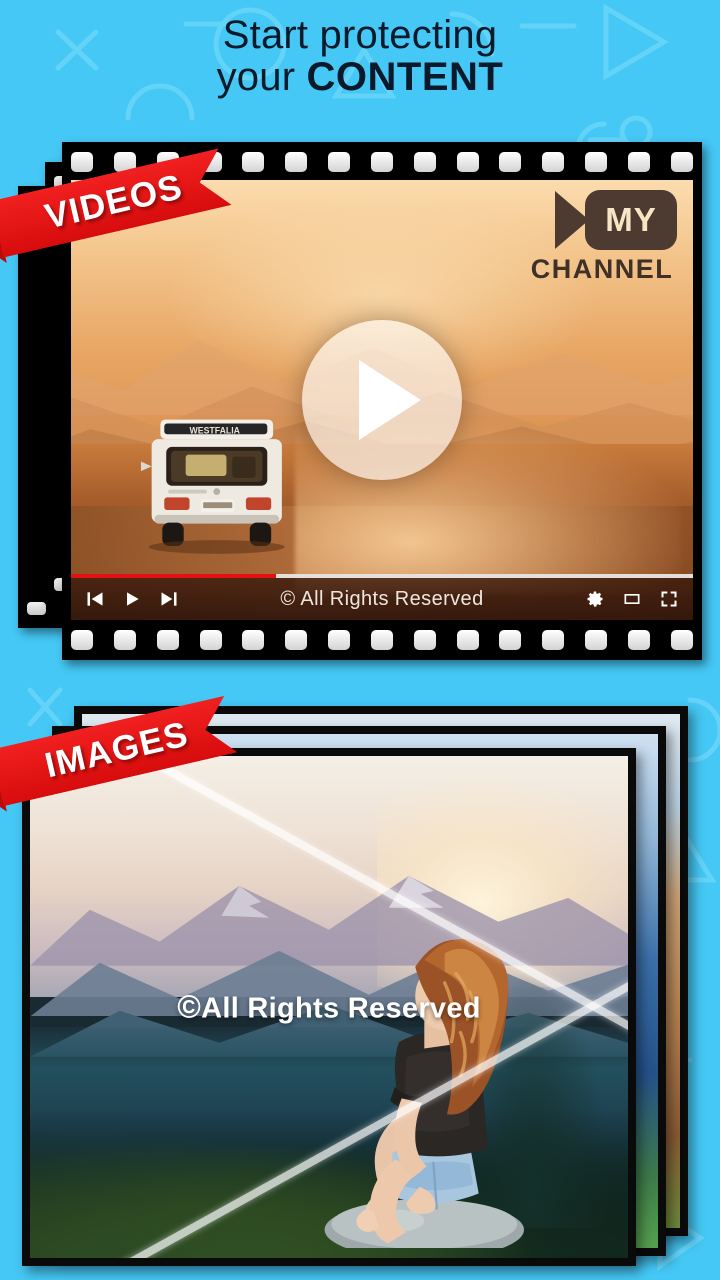  What do you see at coordinates (215, 430) in the screenshot?
I see `svg-text: WESTFALIA` at bounding box center [215, 430].